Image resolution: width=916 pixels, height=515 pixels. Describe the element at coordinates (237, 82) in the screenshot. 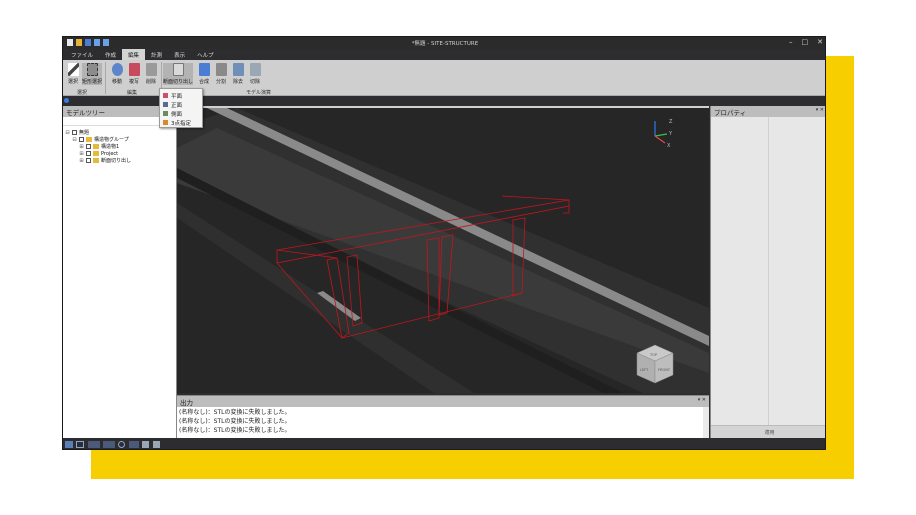

I see `remove-button-label: 除去` at that location.